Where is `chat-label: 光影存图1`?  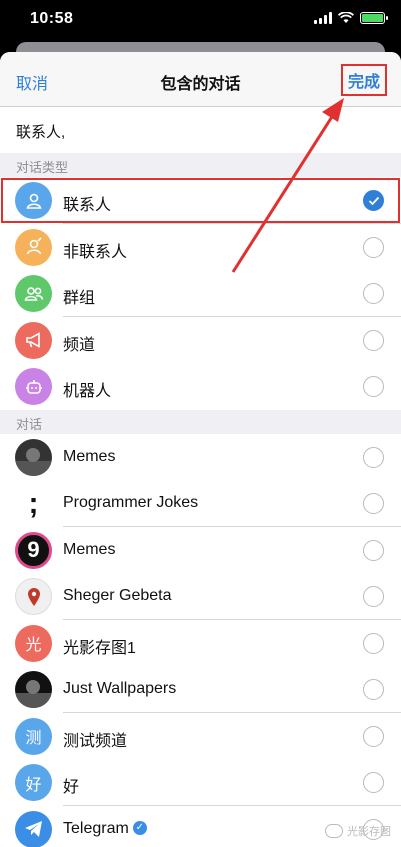
chat-label: 光影存图1 is located at coordinates (99, 646).